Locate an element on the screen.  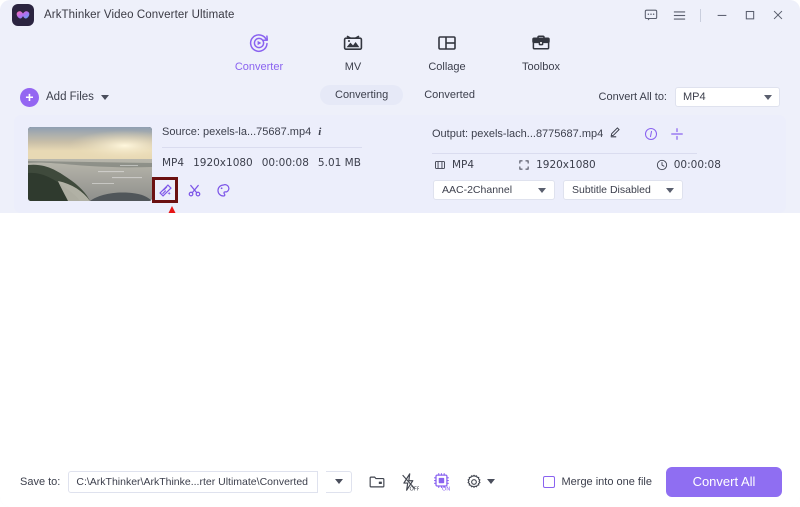
output-resolution-item: 1920x1080 is located at coordinates (557, 165).